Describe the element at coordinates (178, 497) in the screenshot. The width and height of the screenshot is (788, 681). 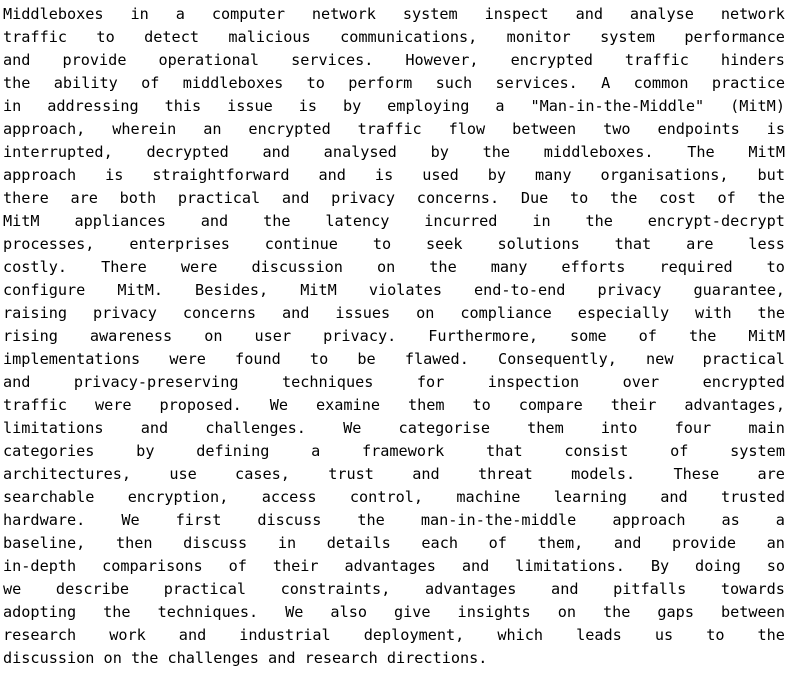
I see `word: encryption,` at that location.